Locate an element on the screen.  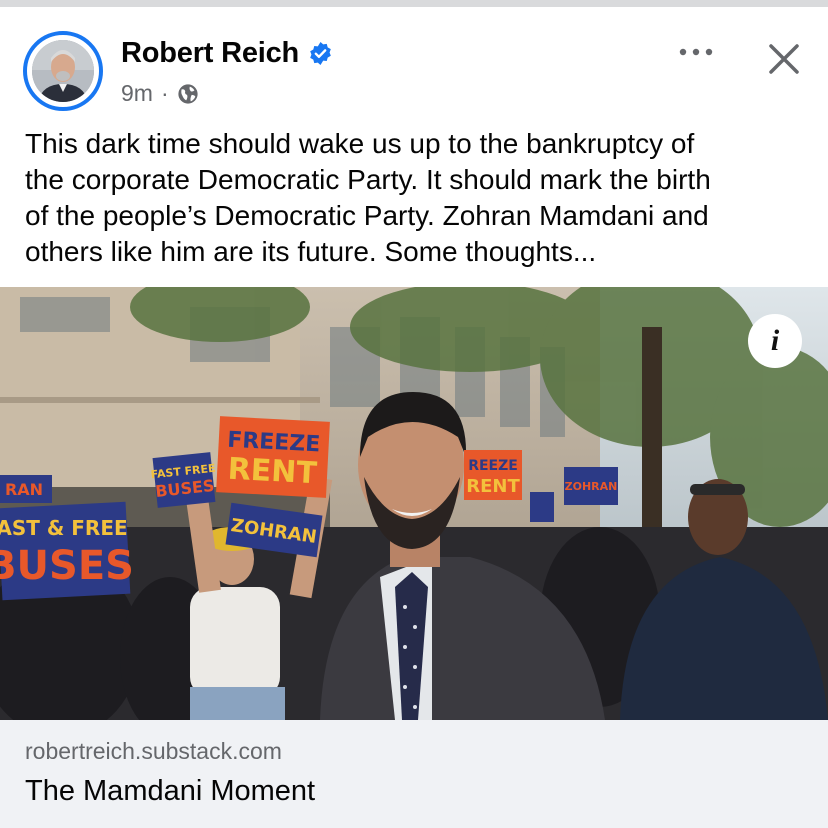
more-horizontal-icon is located at coordinates (696, 52).